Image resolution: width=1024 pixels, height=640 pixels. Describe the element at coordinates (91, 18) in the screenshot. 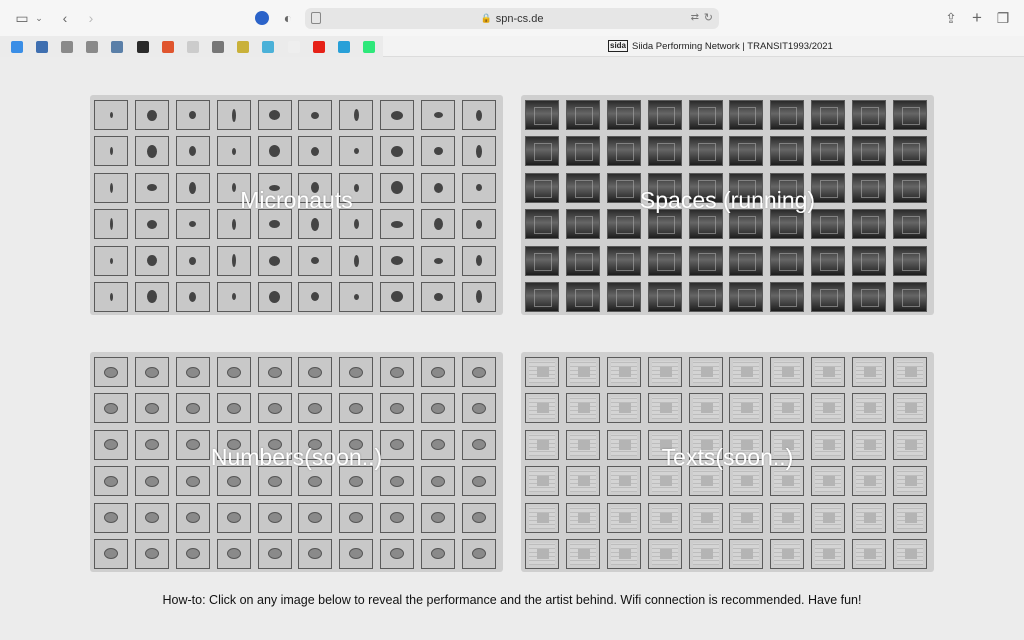

I see `forward-button: ›` at that location.